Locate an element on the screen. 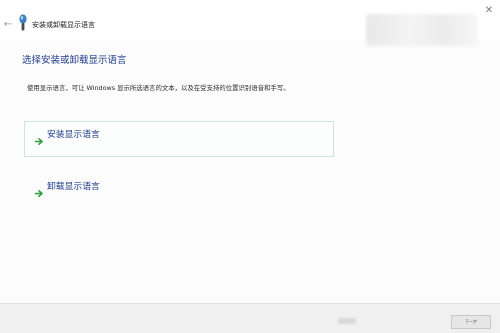 This screenshot has width=500, height=333. title-bar: ← 安装或卸载显示语言 ✕ is located at coordinates (250, 23).